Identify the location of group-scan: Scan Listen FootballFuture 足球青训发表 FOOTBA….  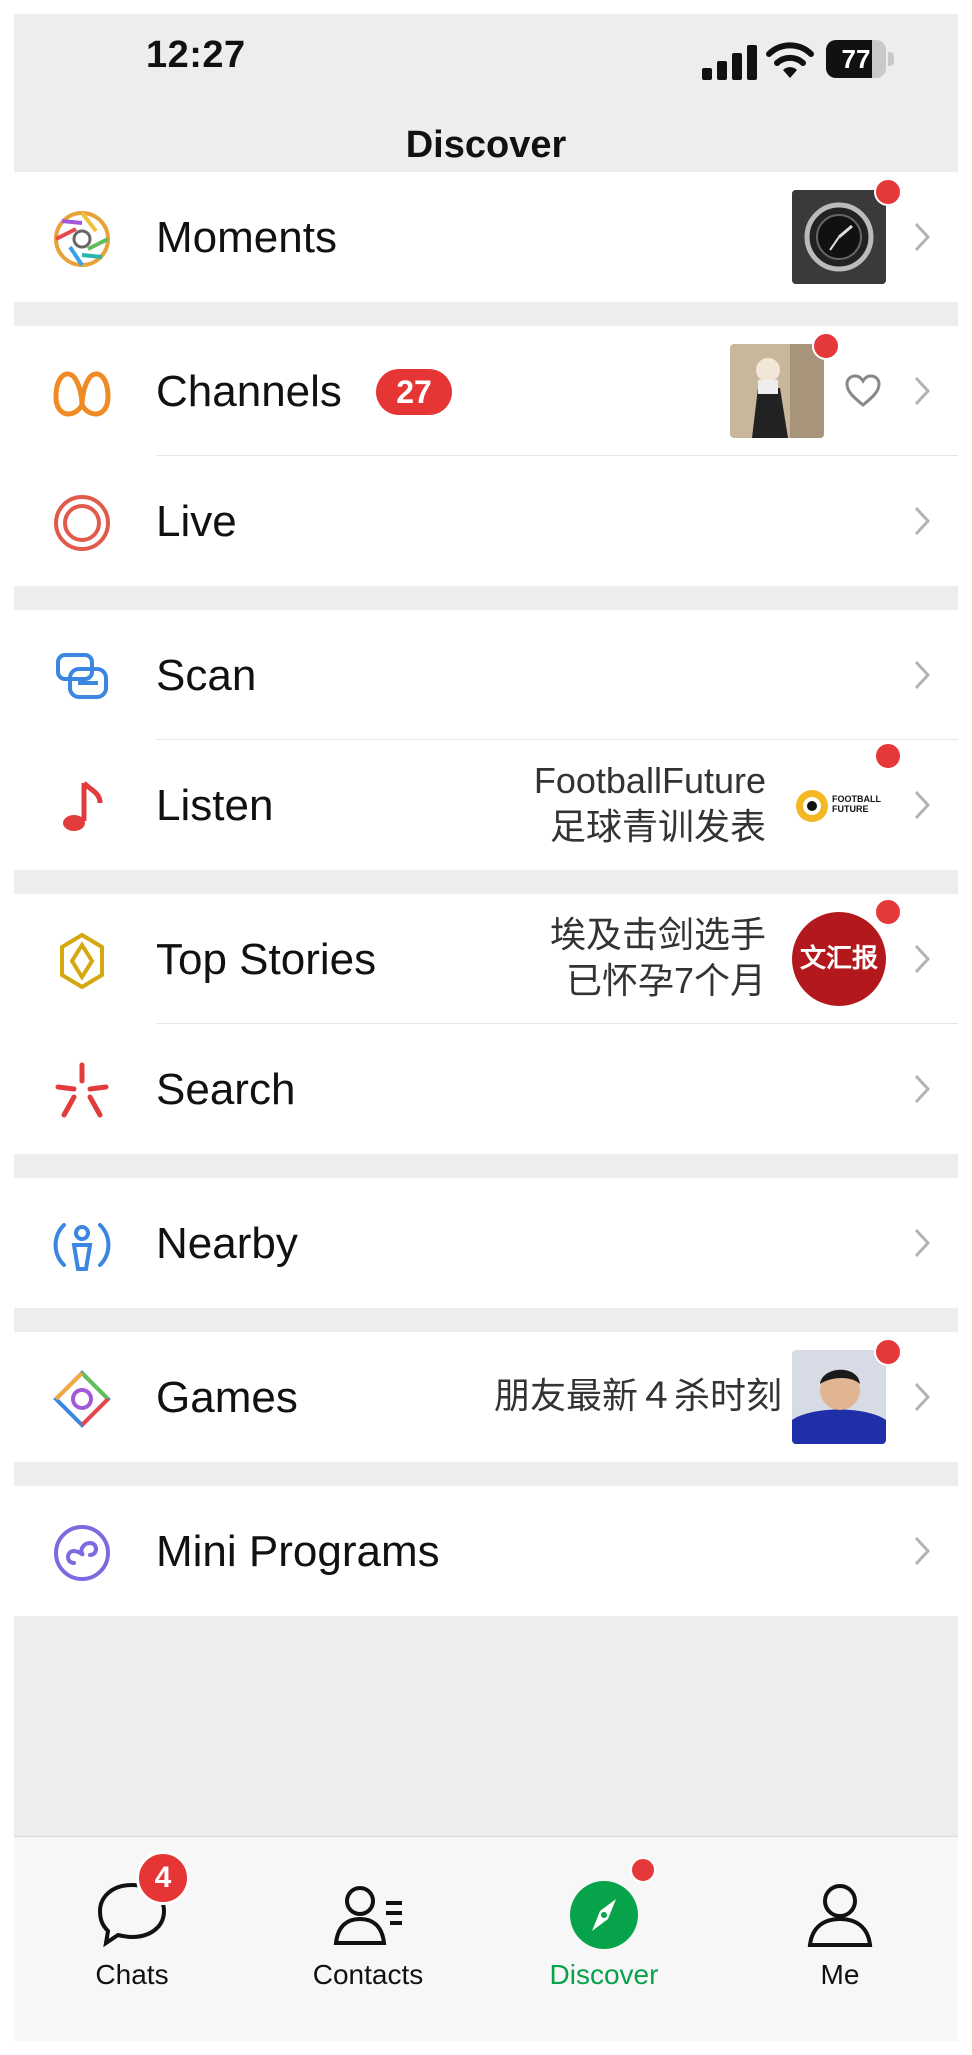
(486, 740).